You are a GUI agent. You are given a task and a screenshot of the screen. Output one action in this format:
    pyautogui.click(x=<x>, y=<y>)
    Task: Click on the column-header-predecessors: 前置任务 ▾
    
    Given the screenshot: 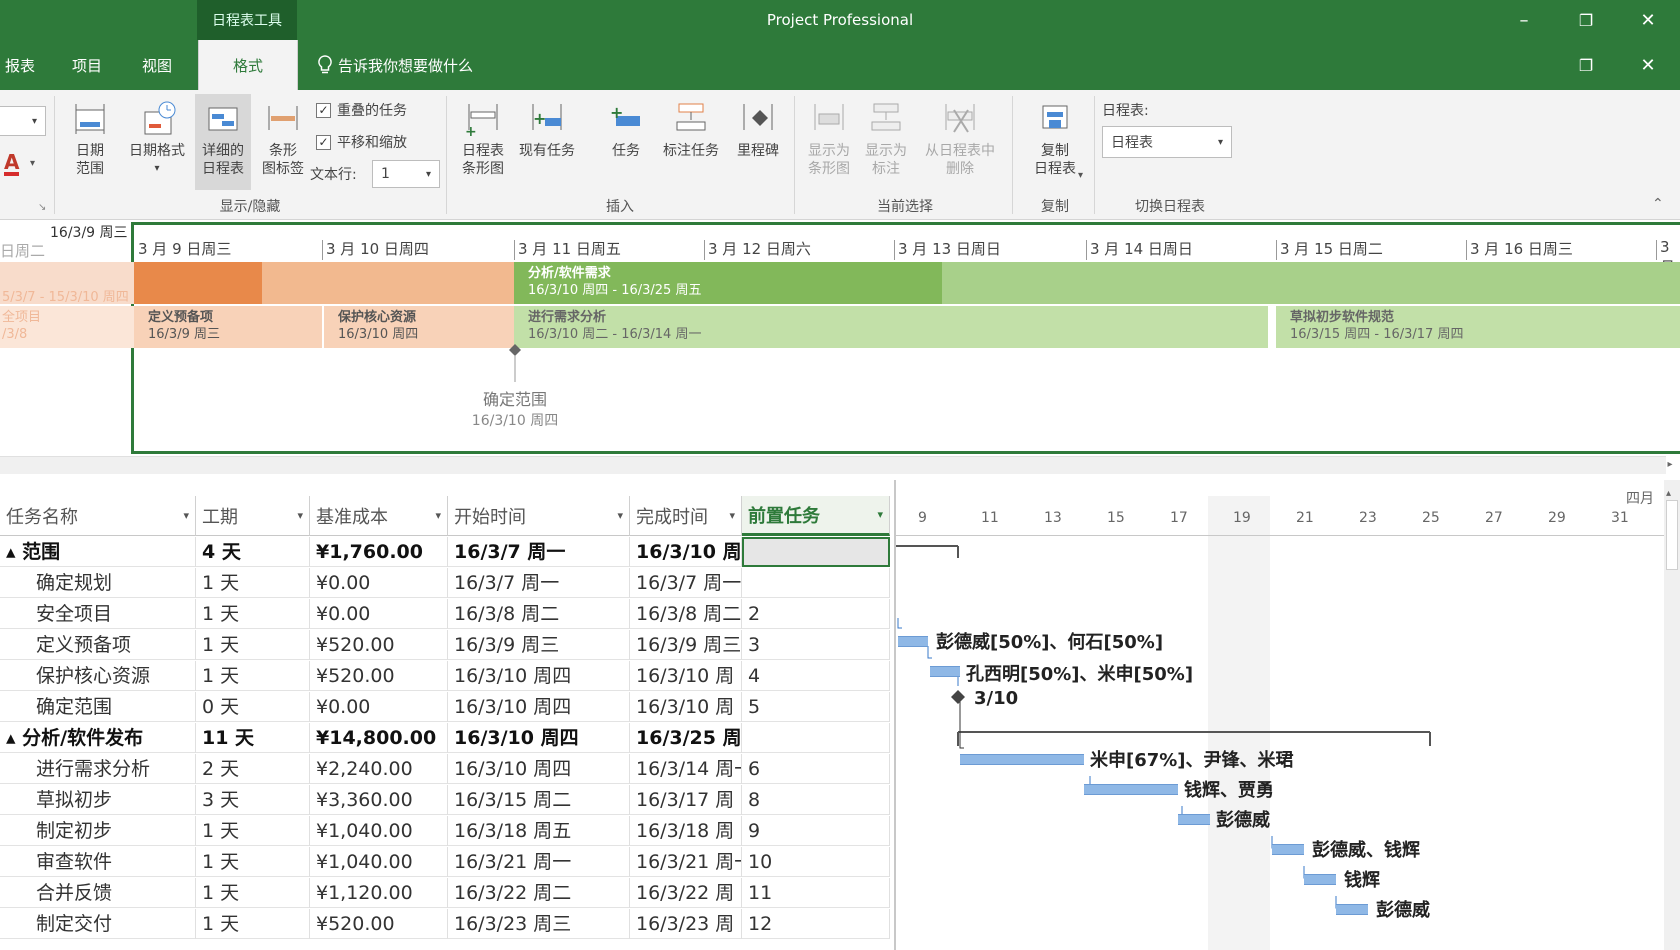 What is the action you would take?
    pyautogui.click(x=816, y=516)
    